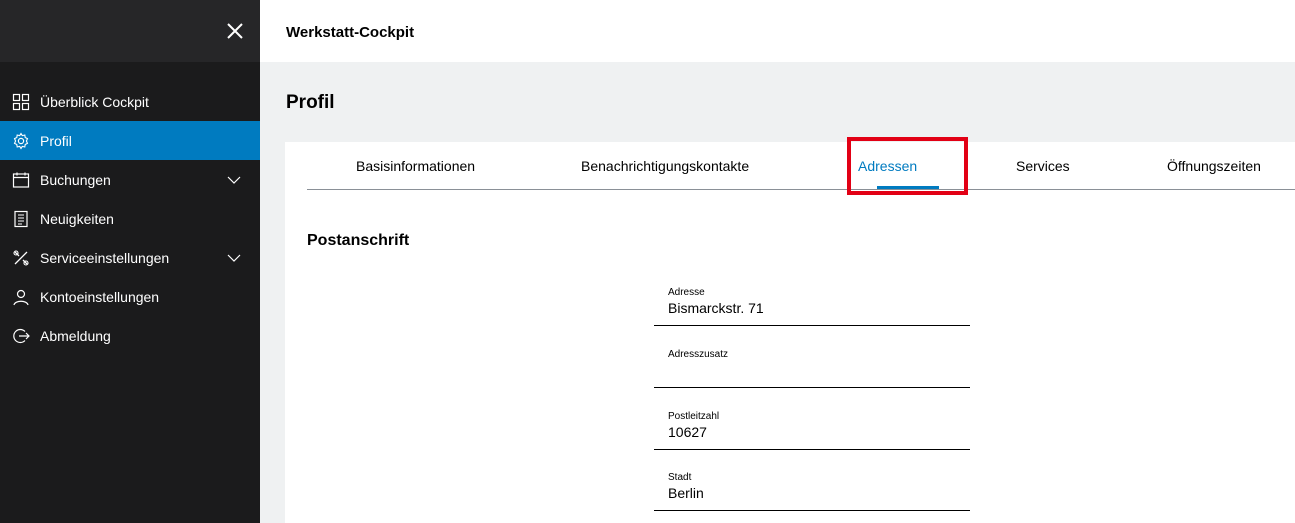 The width and height of the screenshot is (1295, 523). I want to click on close-icon, so click(235, 31).